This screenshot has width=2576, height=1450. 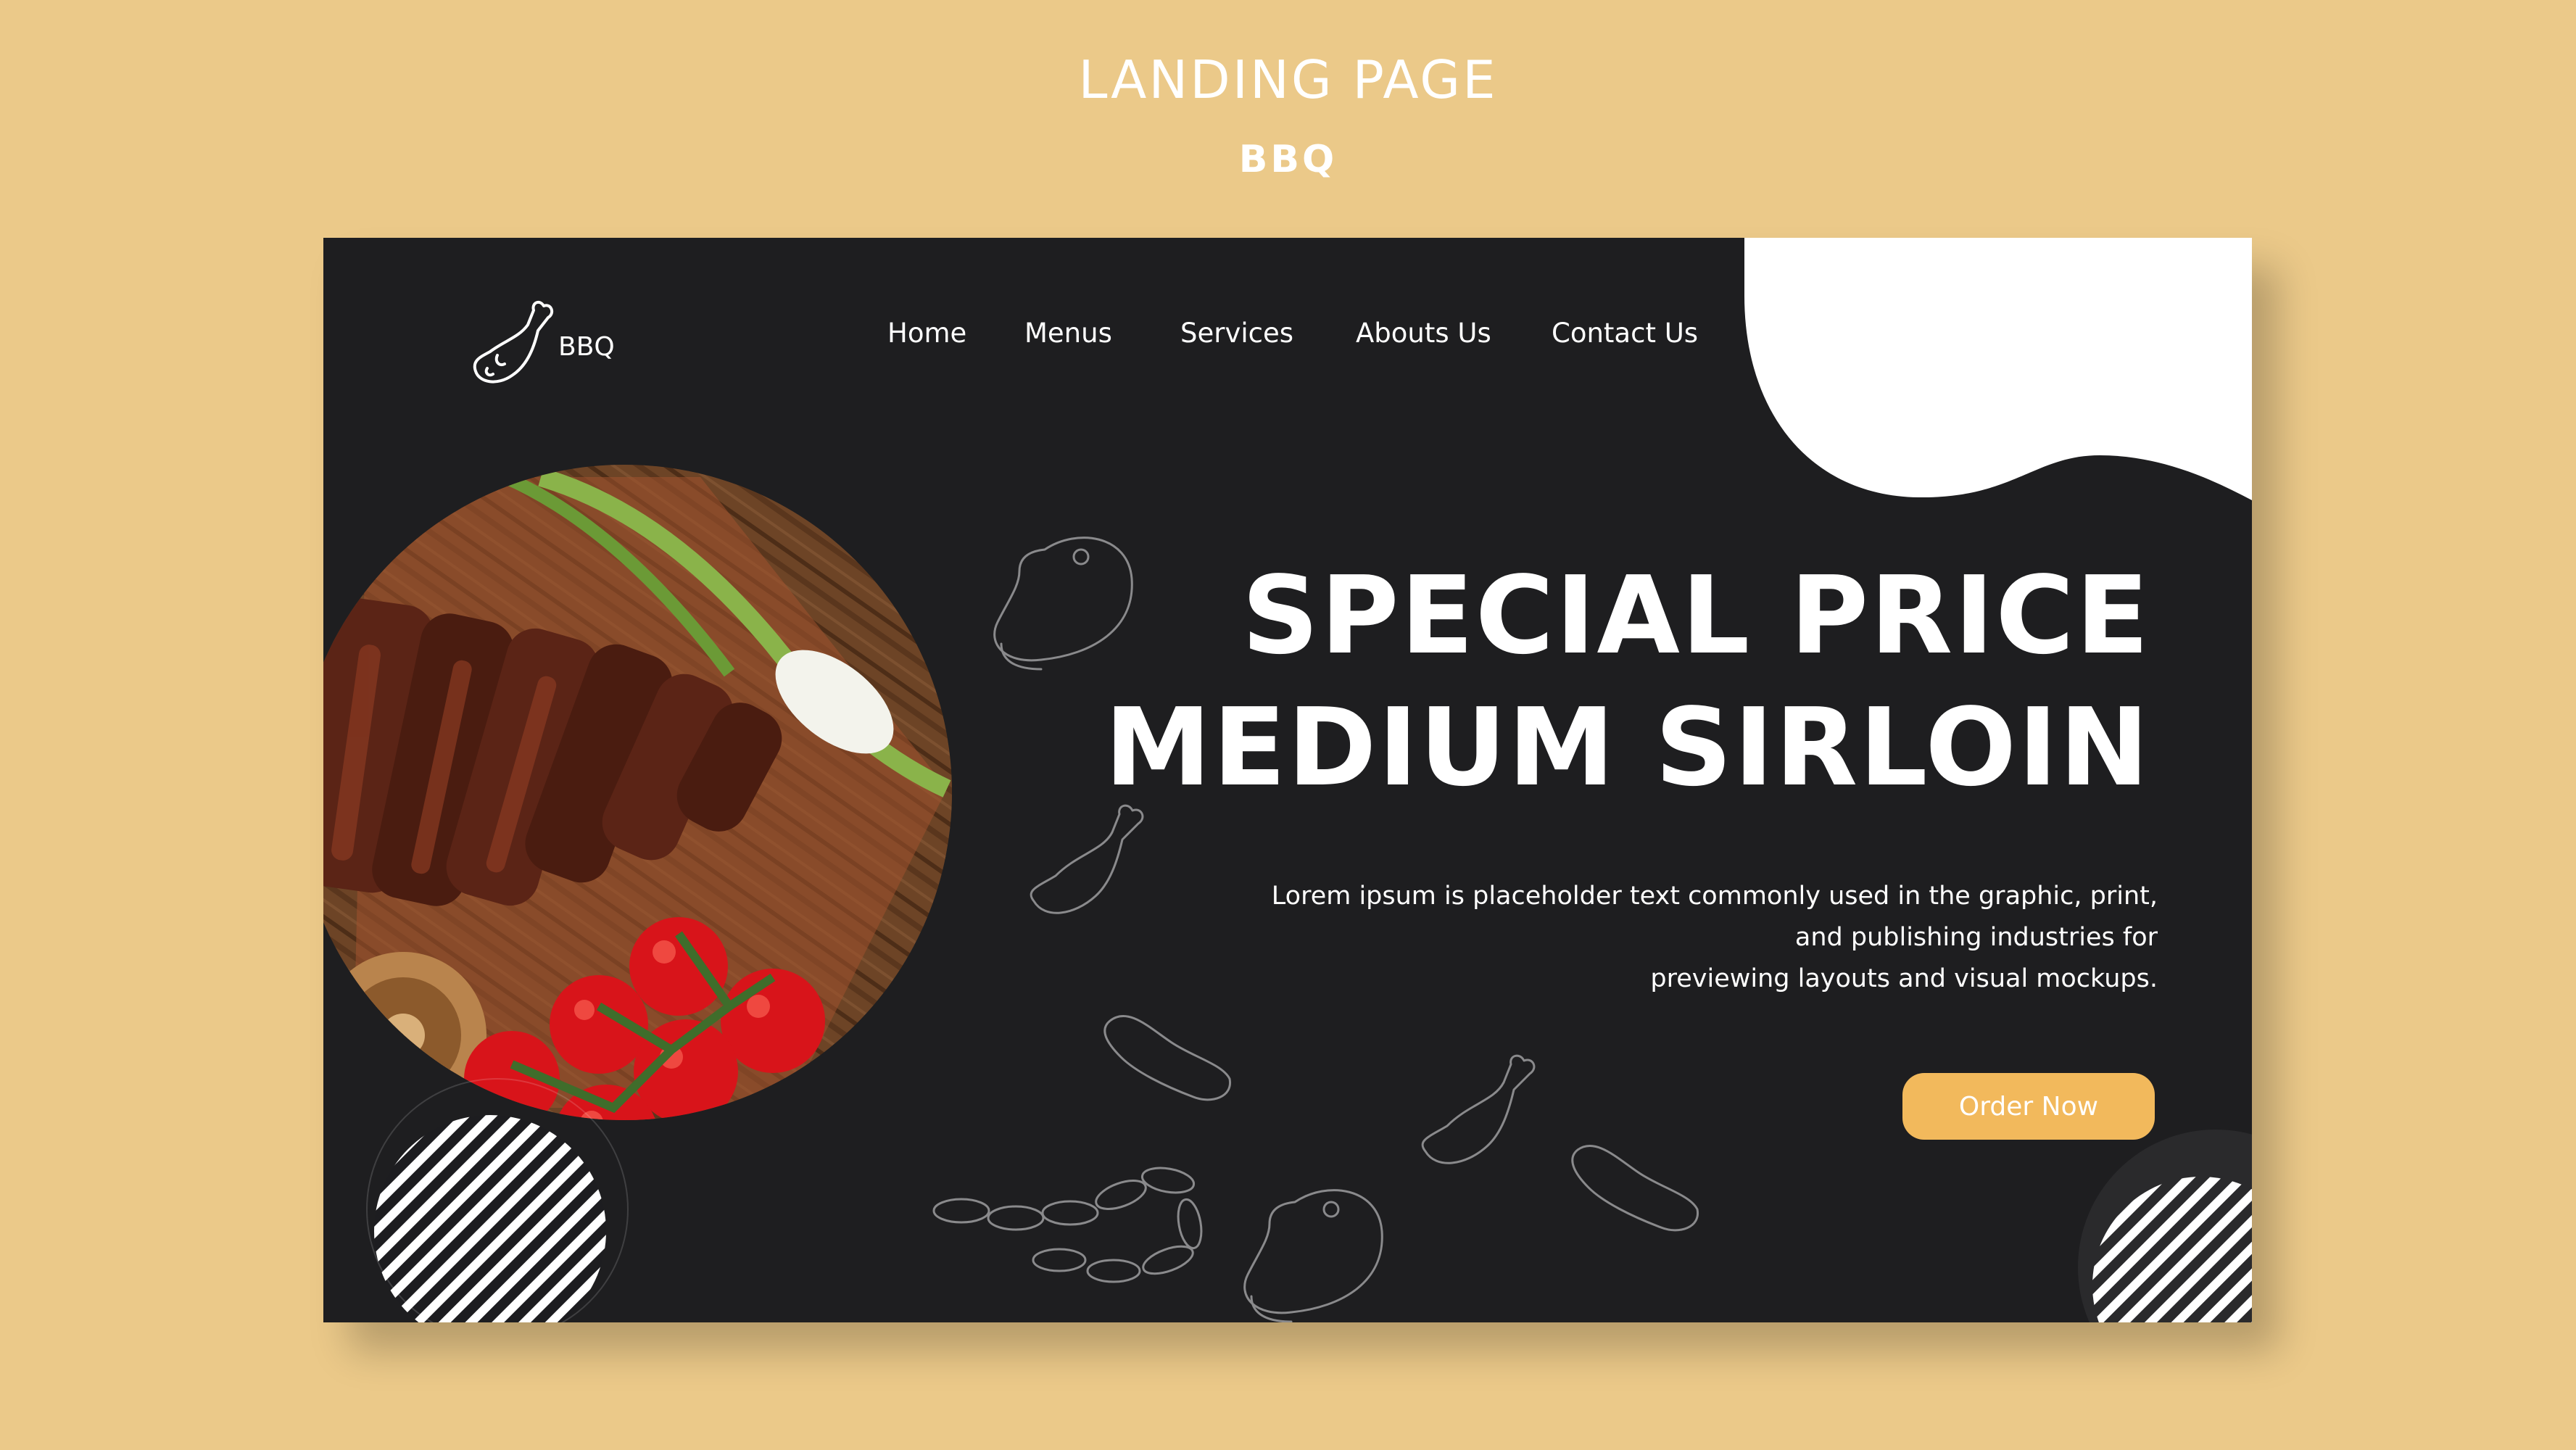 I want to click on nav-home: Home, so click(x=927, y=334).